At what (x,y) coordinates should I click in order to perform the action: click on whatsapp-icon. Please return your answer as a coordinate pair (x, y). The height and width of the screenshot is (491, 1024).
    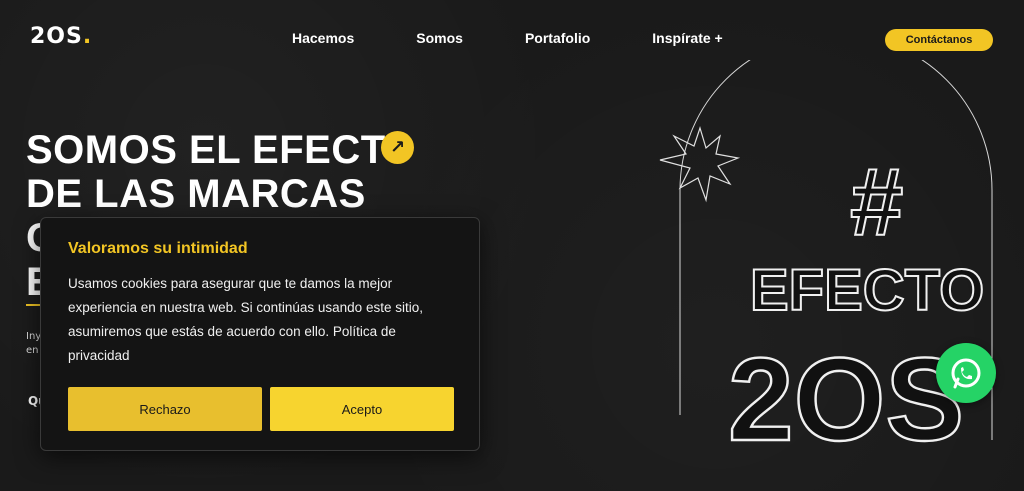
    Looking at the image, I should click on (966, 373).